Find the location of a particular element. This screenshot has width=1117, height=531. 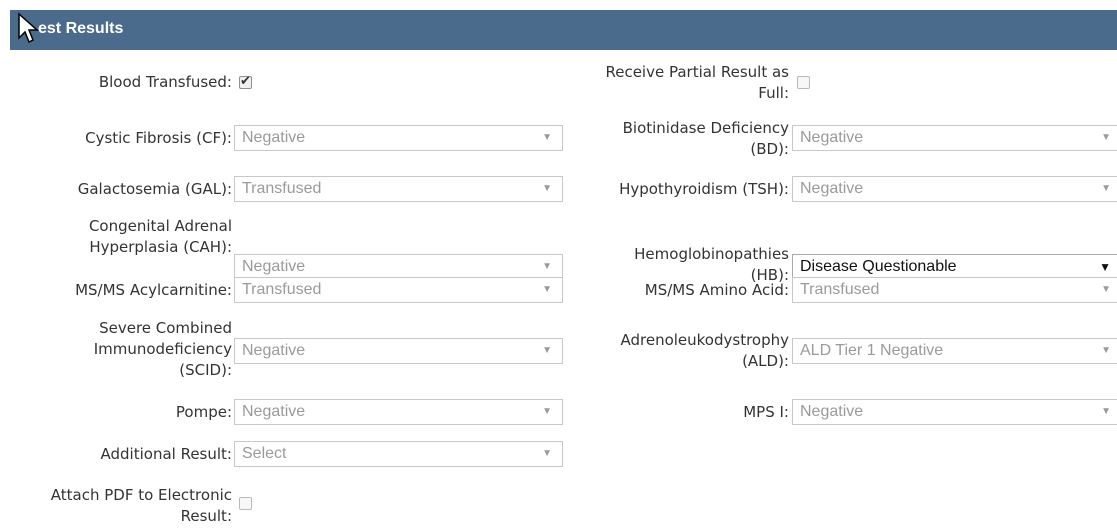

amino-label-line: MS/MS Amino Acid: is located at coordinates (716, 290).